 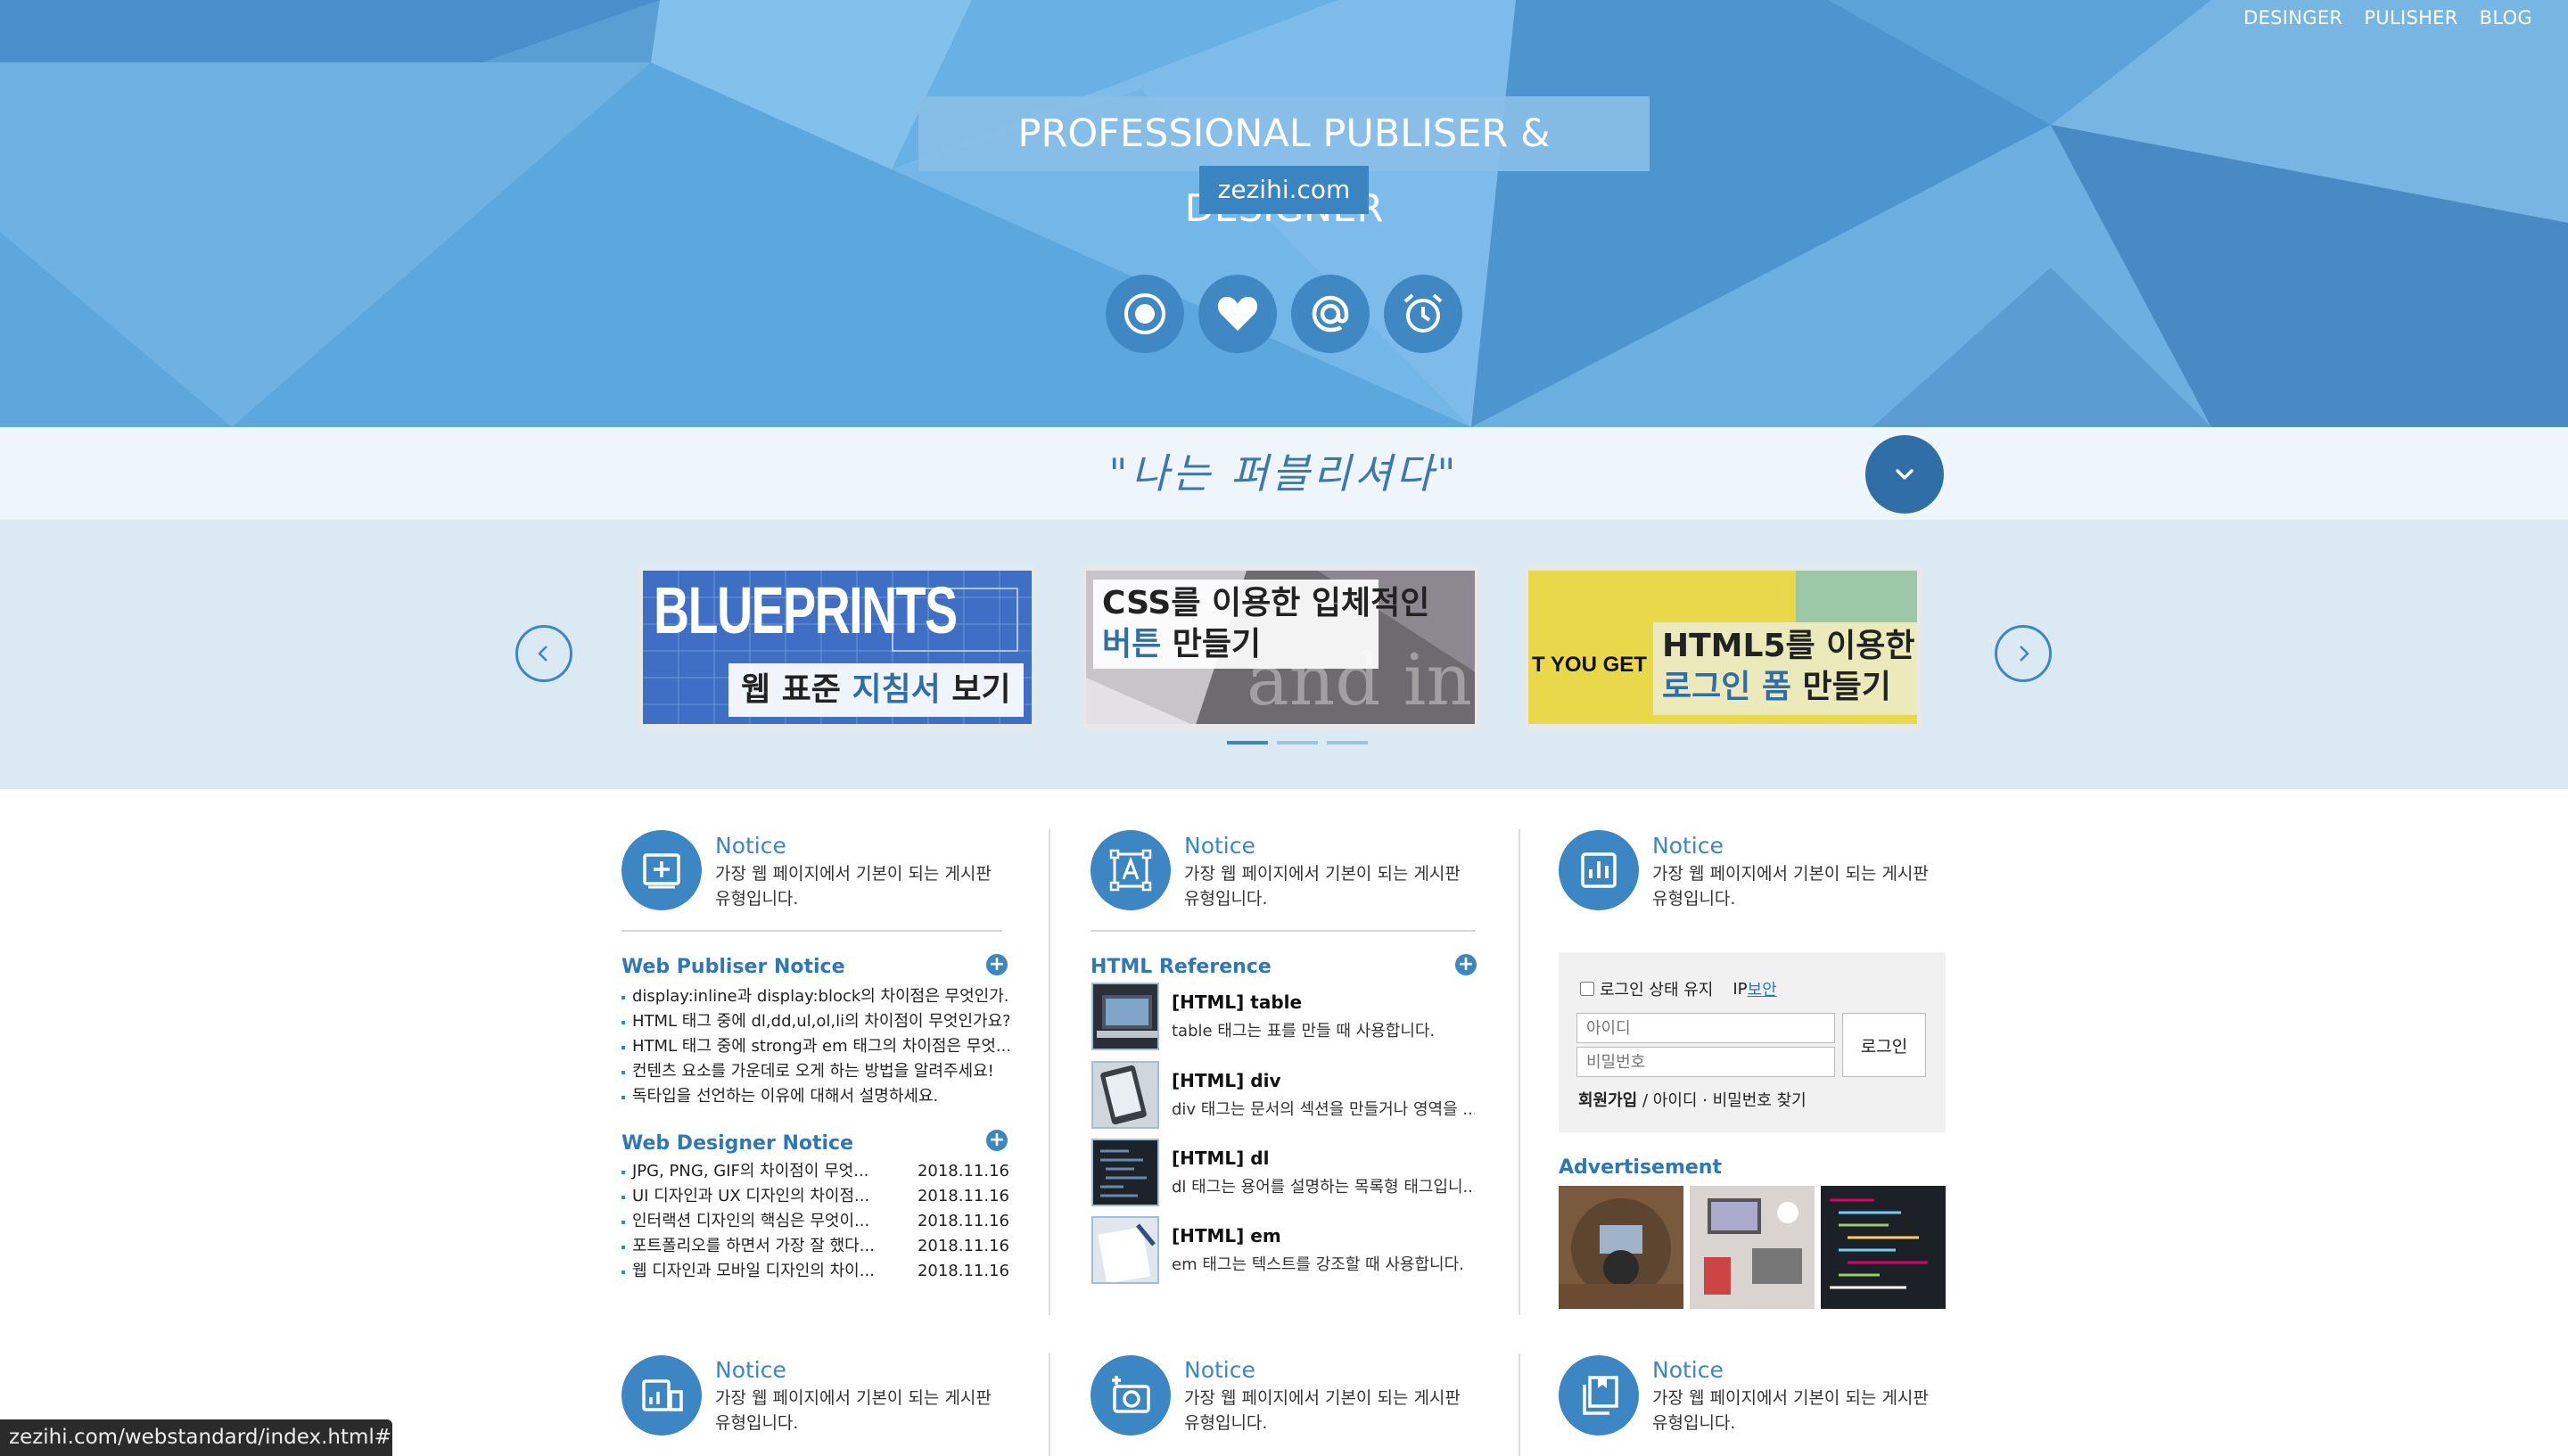 What do you see at coordinates (1423, 314) in the screenshot?
I see `alarm-icon` at bounding box center [1423, 314].